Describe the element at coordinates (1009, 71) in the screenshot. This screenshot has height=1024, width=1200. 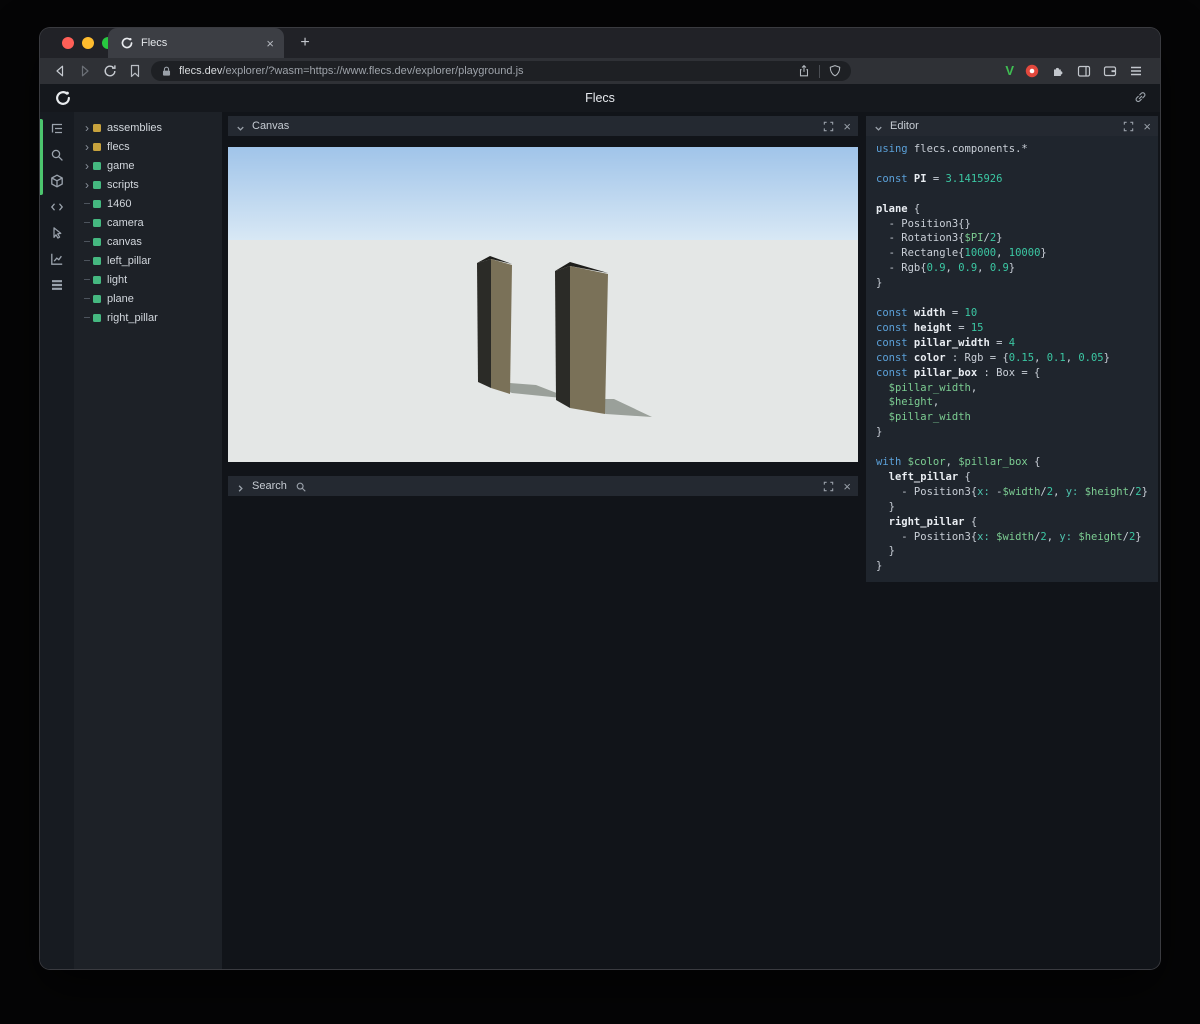
I see `extension-v-icon: V` at that location.